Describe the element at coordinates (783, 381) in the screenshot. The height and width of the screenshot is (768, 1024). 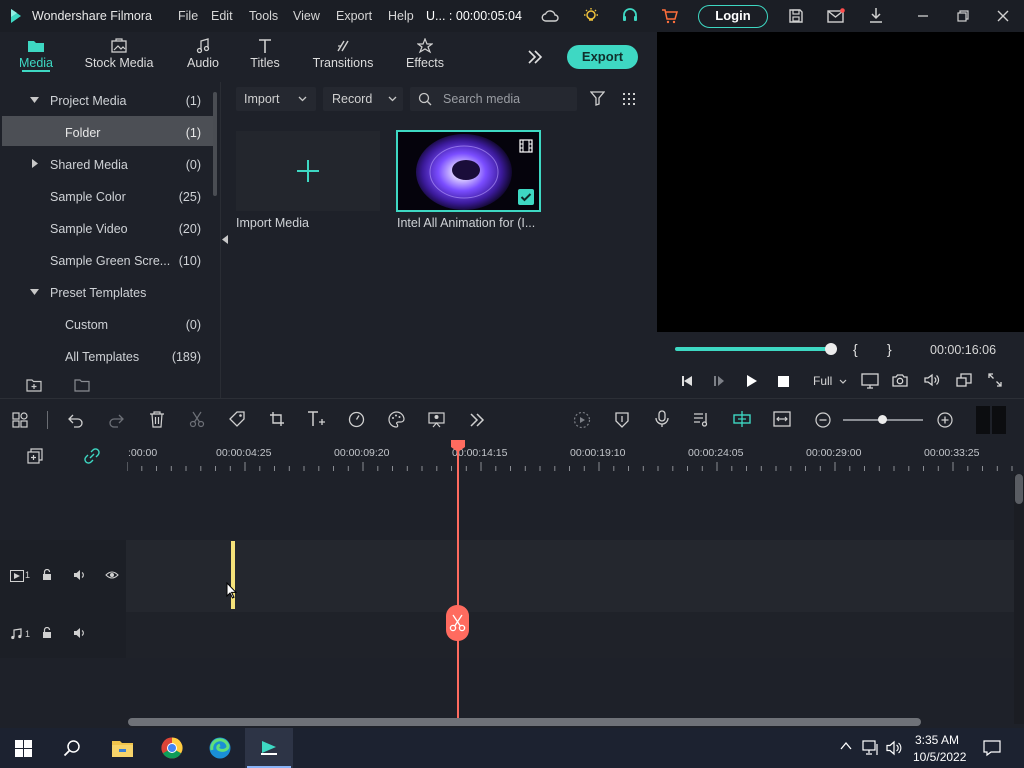
I see `stop-icon` at that location.